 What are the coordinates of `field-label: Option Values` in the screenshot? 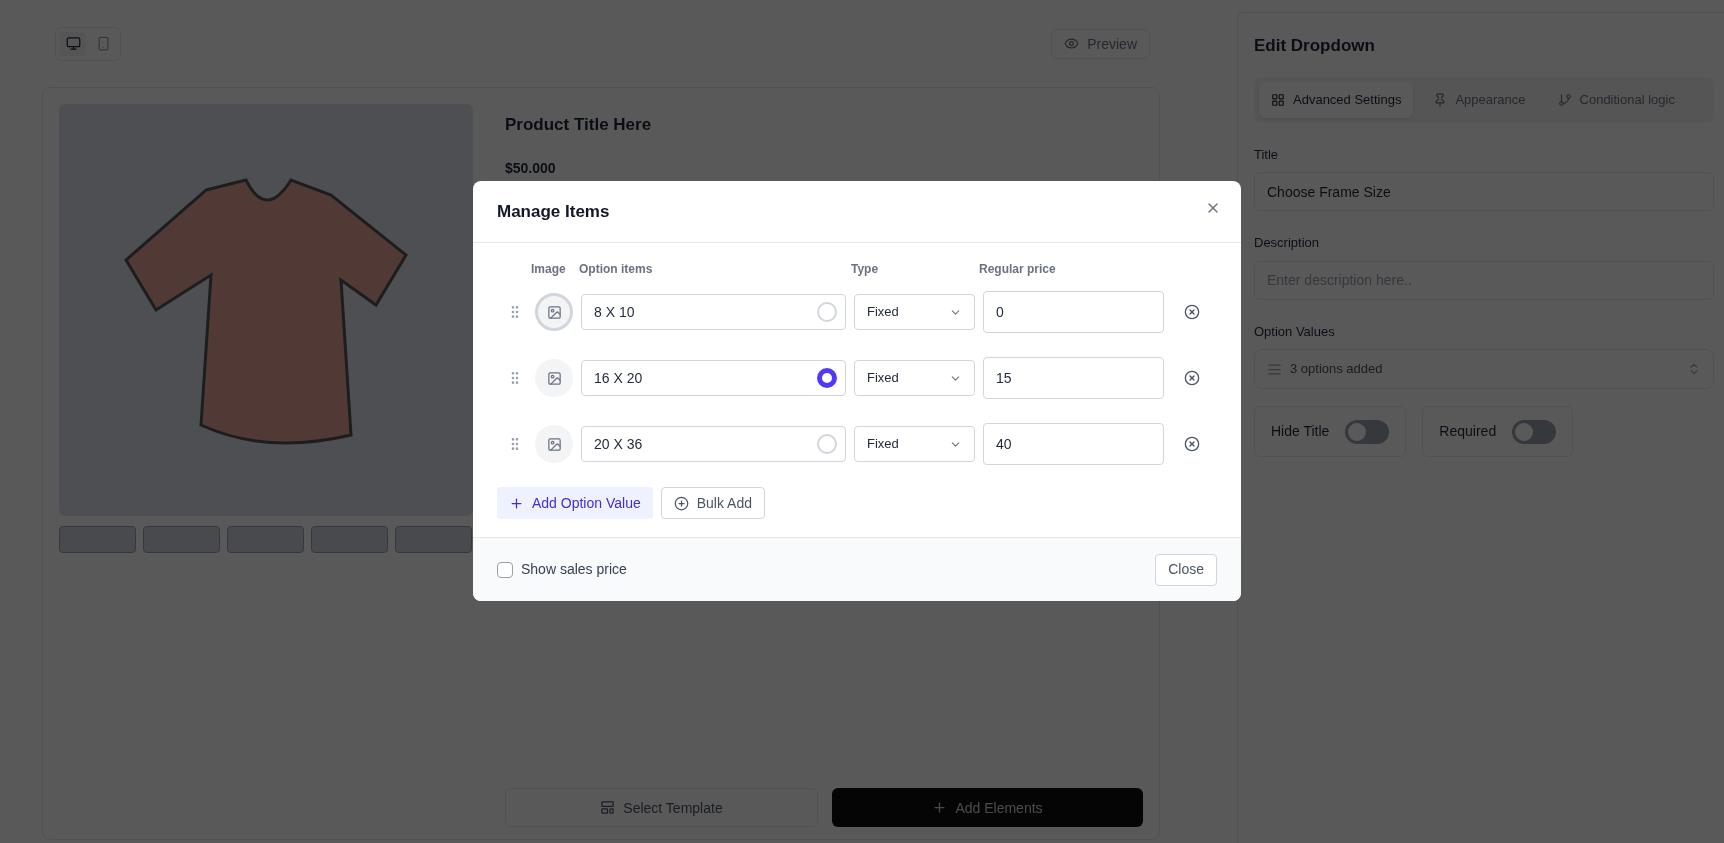 It's located at (1295, 331).